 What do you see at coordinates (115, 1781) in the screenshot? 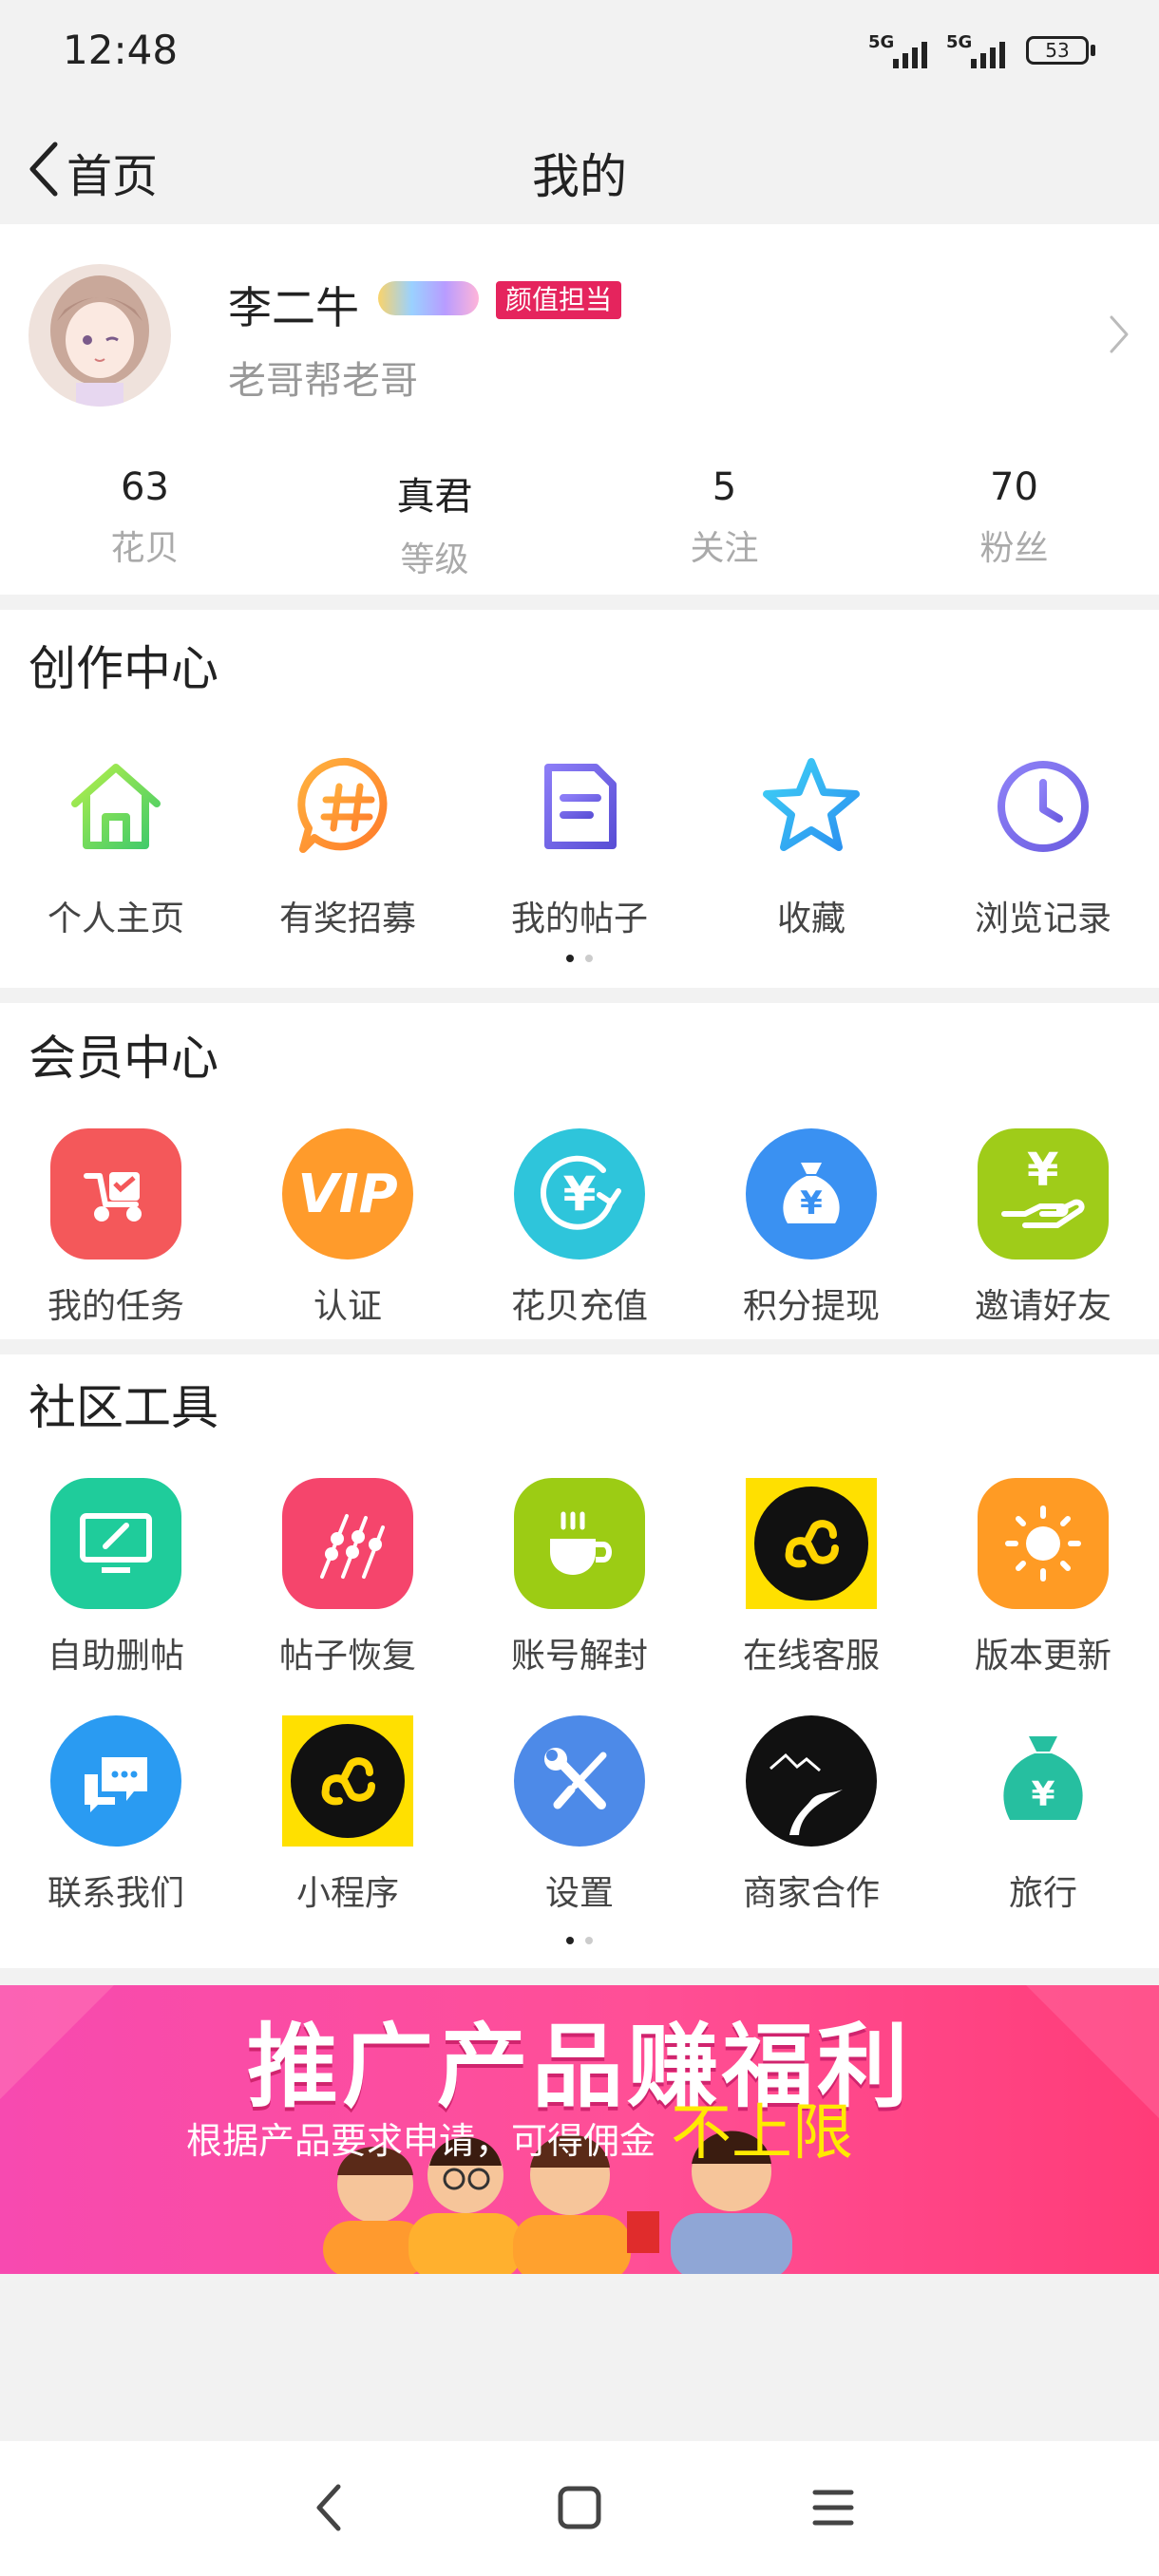
I see `chat-bubbles-icon` at bounding box center [115, 1781].